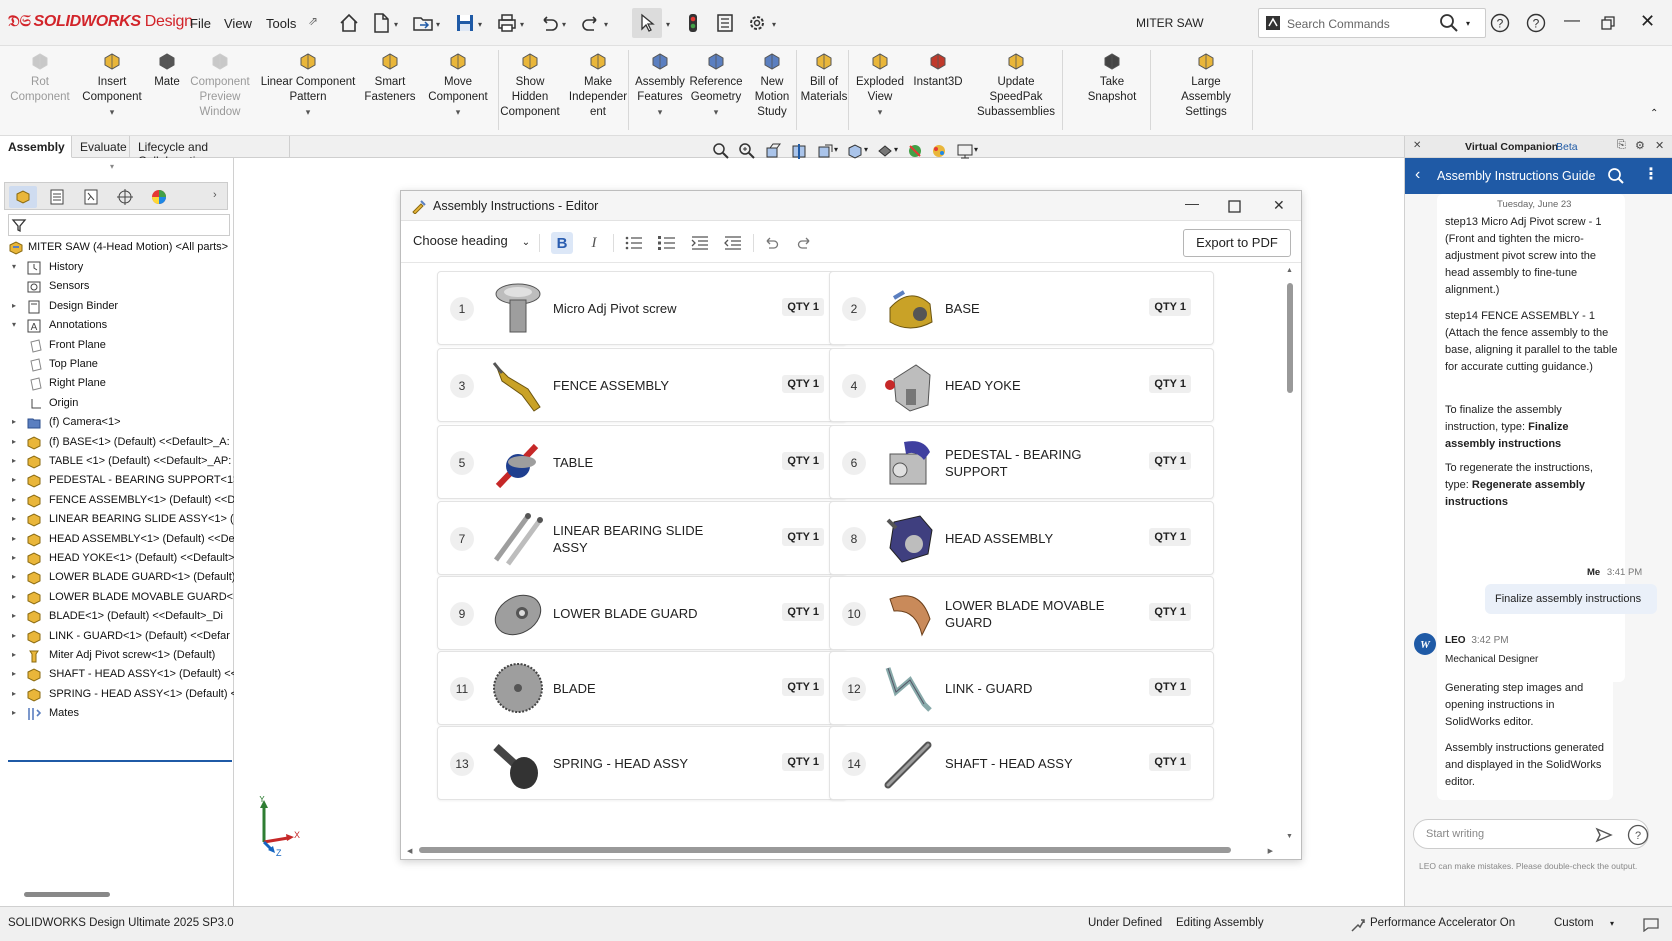 This screenshot has height=941, width=1672. Describe the element at coordinates (308, 85) in the screenshot. I see `cmd-pattern-button: Linear Component Pattern ▾` at that location.